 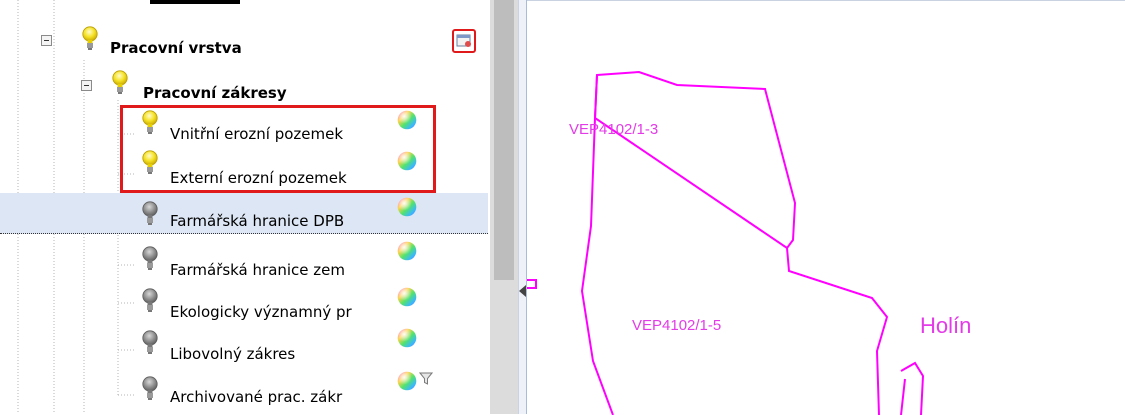 I want to click on collapse-arrow-icon, so click(x=522, y=291).